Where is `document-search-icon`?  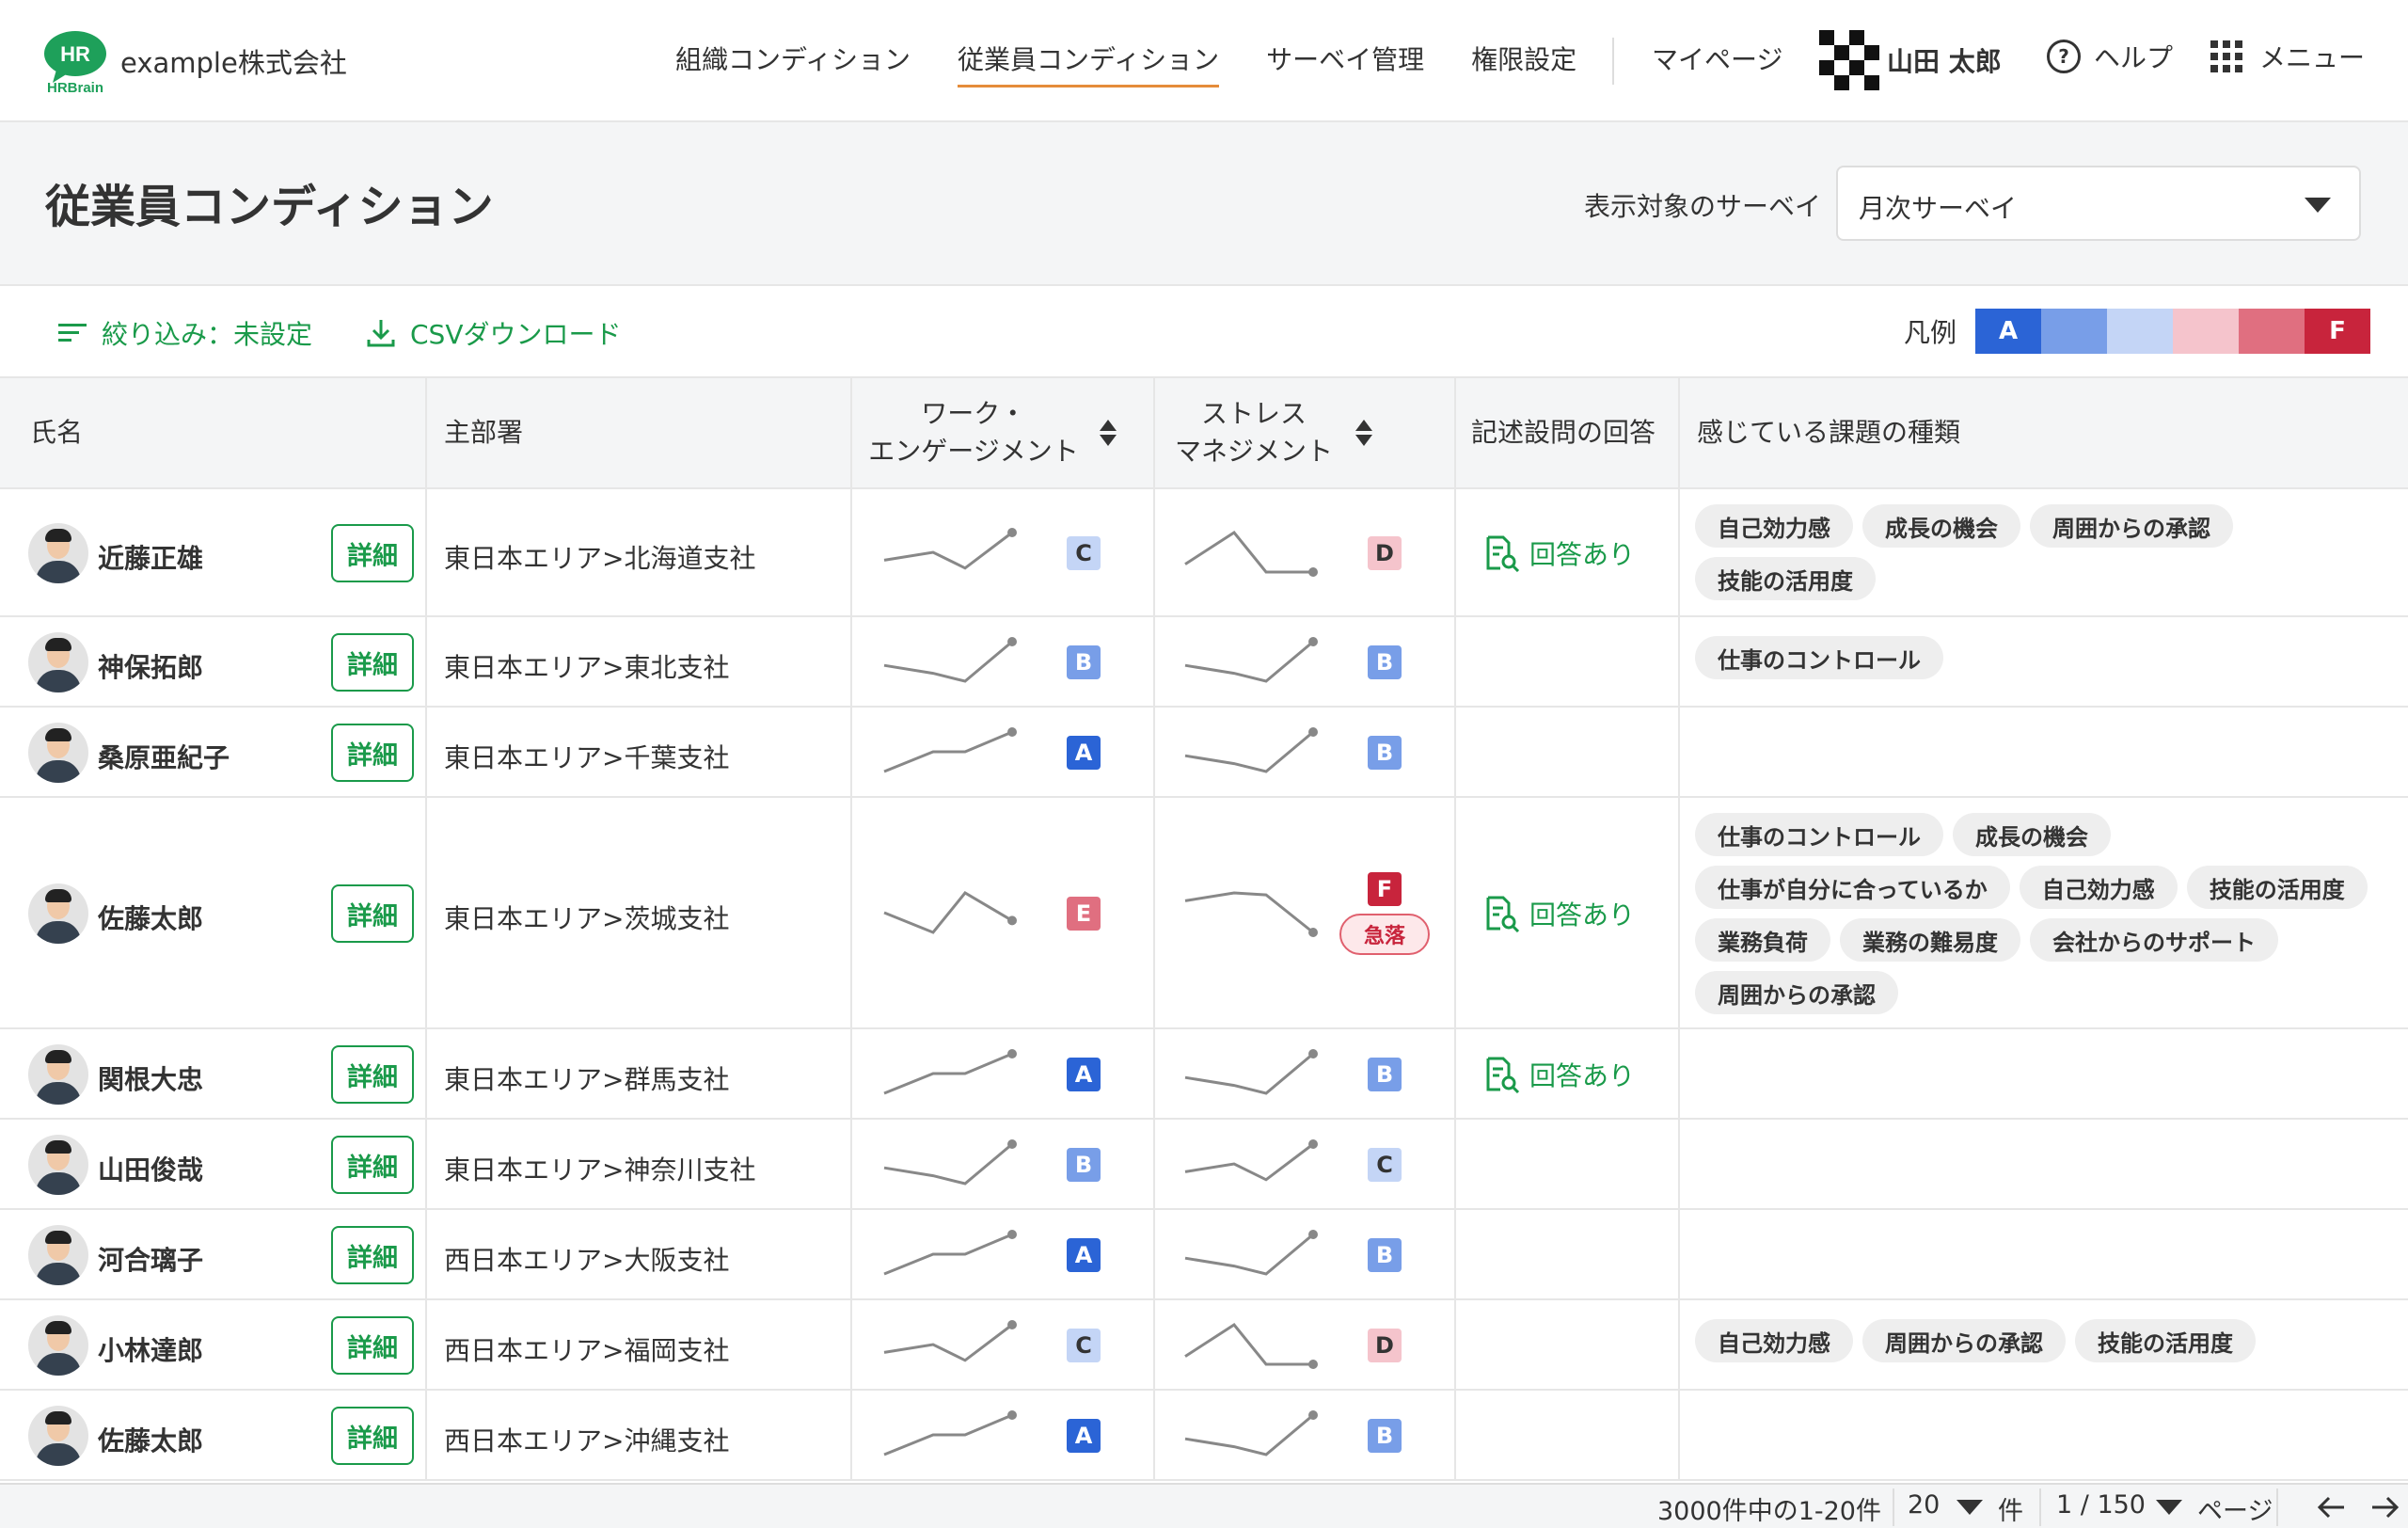 document-search-icon is located at coordinates (1503, 553).